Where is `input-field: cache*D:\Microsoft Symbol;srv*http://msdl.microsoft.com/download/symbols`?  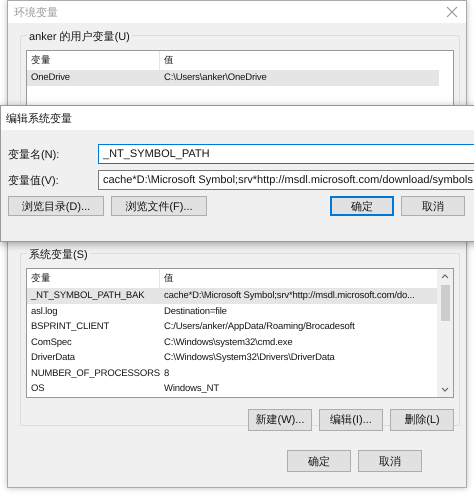 input-field: cache*D:\Microsoft Symbol;srv*http://msdl.microsoft.com/download/symbols is located at coordinates (286, 180).